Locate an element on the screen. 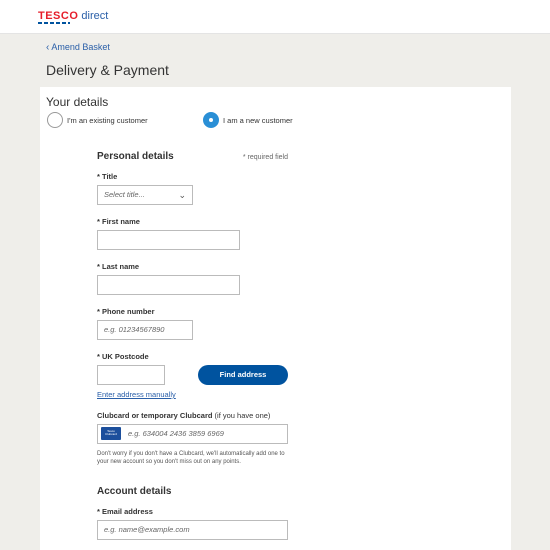  your-details-title: Your details is located at coordinates (77, 102).